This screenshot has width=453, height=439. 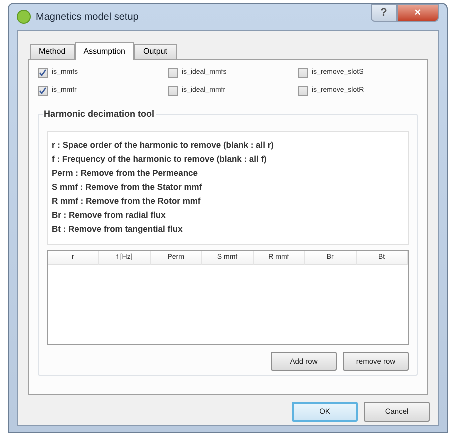 What do you see at coordinates (104, 51) in the screenshot?
I see `tab: Assumption` at bounding box center [104, 51].